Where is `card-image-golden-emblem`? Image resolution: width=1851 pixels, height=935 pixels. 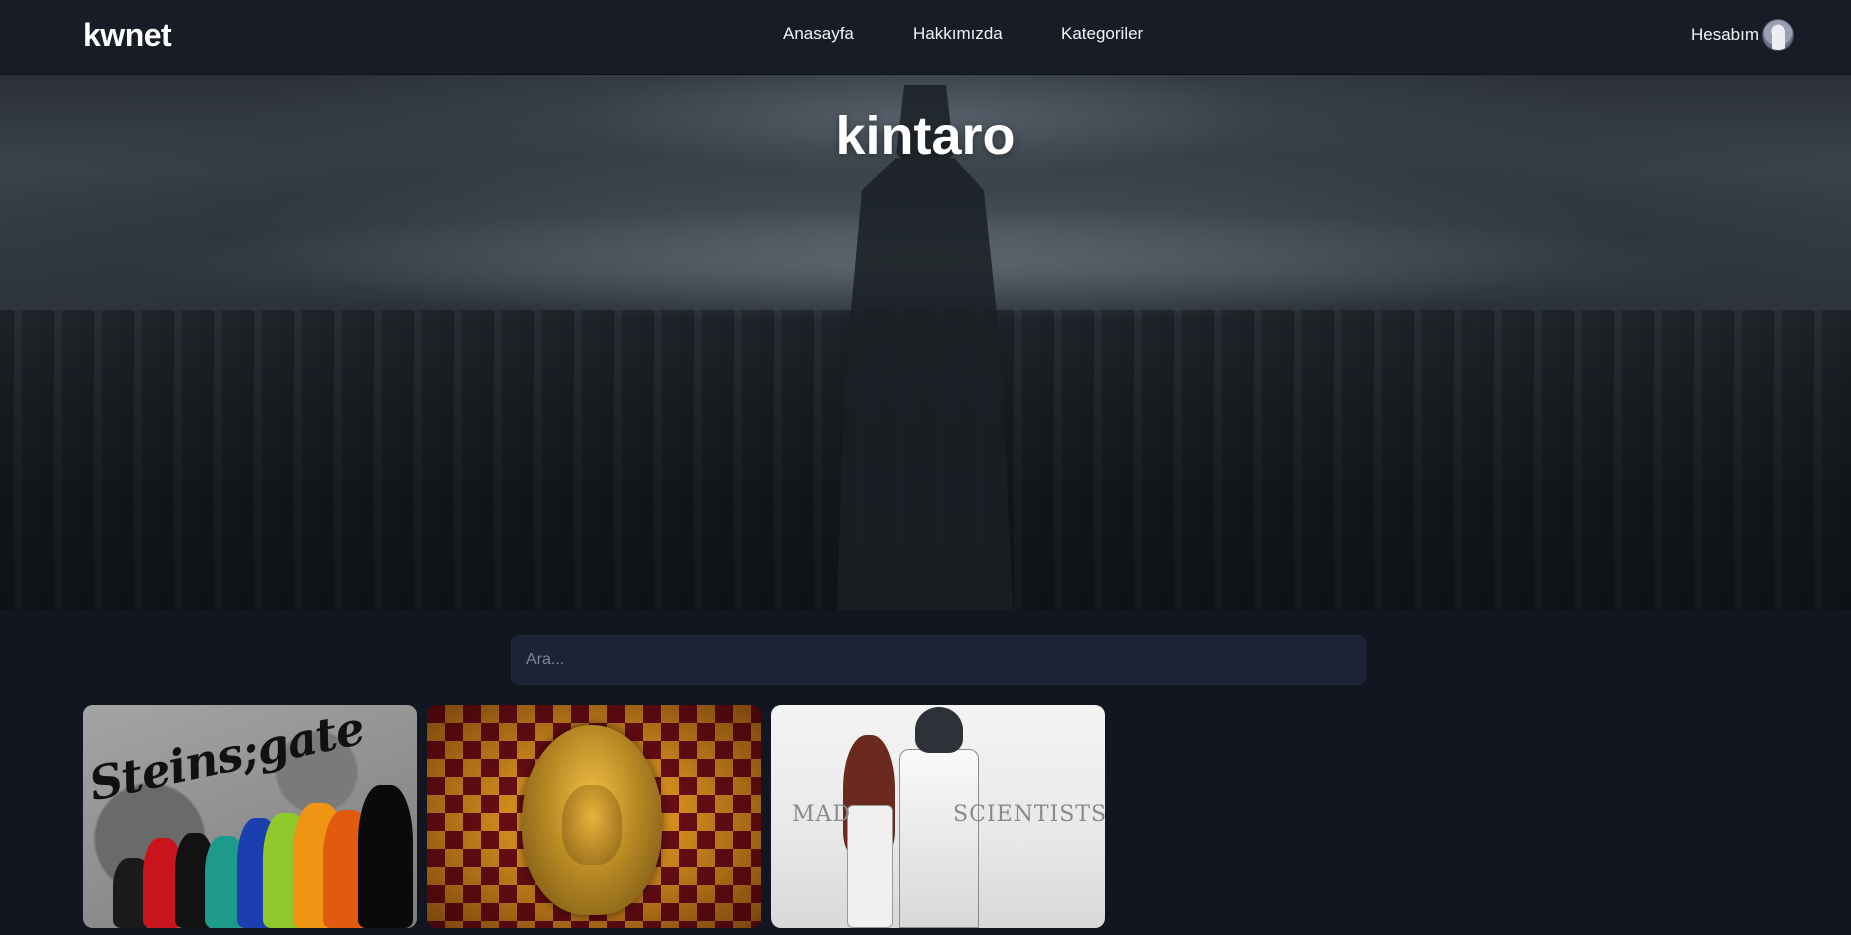 card-image-golden-emblem is located at coordinates (592, 820).